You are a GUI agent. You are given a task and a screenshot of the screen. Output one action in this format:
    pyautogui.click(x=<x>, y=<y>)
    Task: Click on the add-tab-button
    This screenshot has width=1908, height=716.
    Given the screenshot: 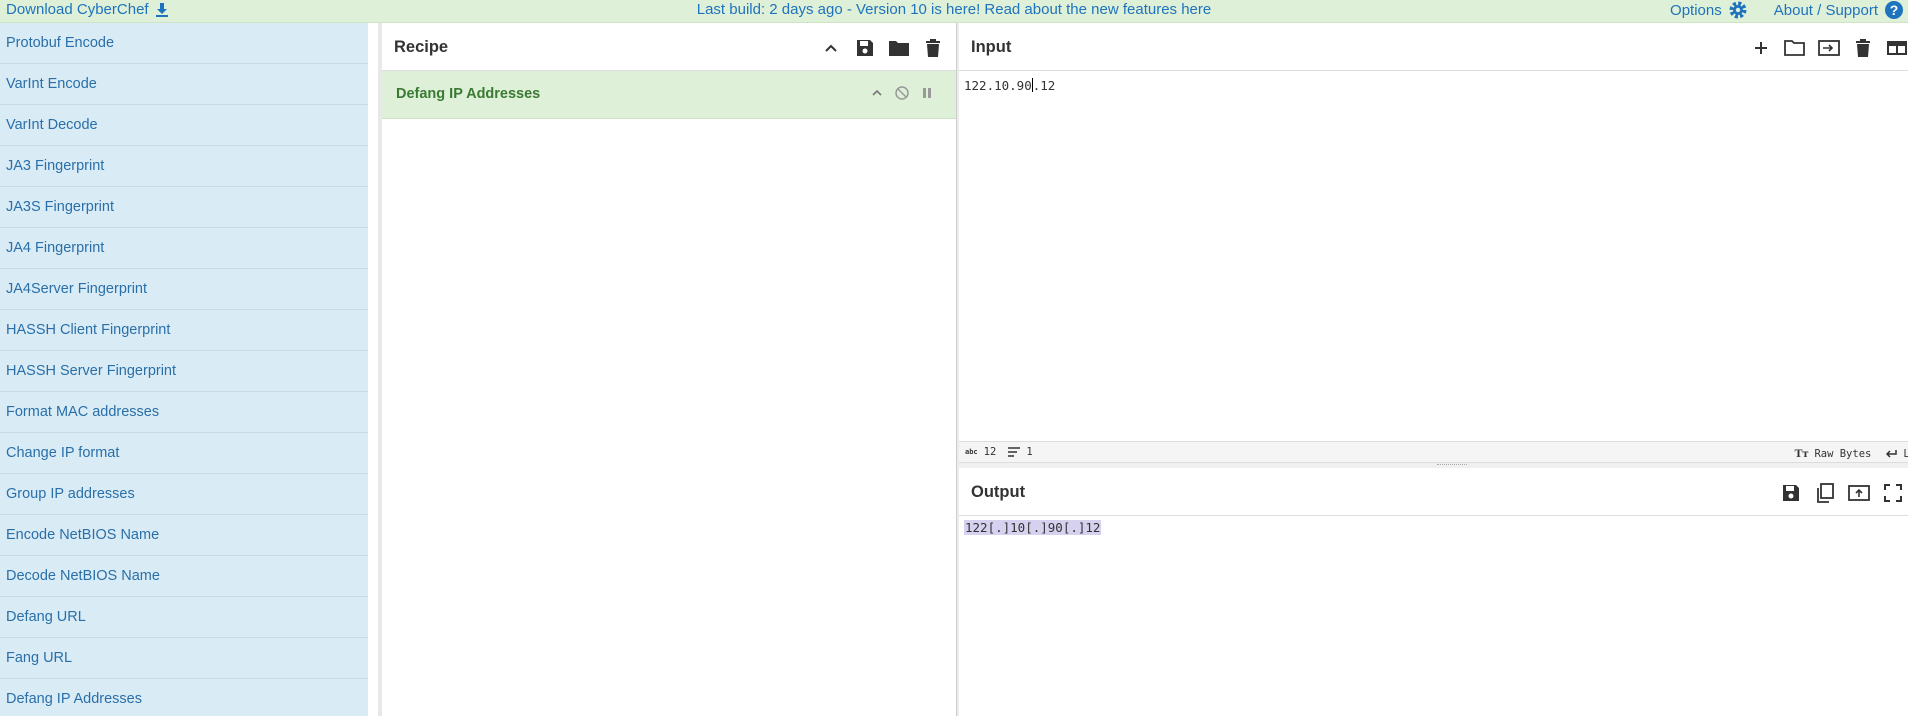 What is the action you would take?
    pyautogui.click(x=1761, y=48)
    